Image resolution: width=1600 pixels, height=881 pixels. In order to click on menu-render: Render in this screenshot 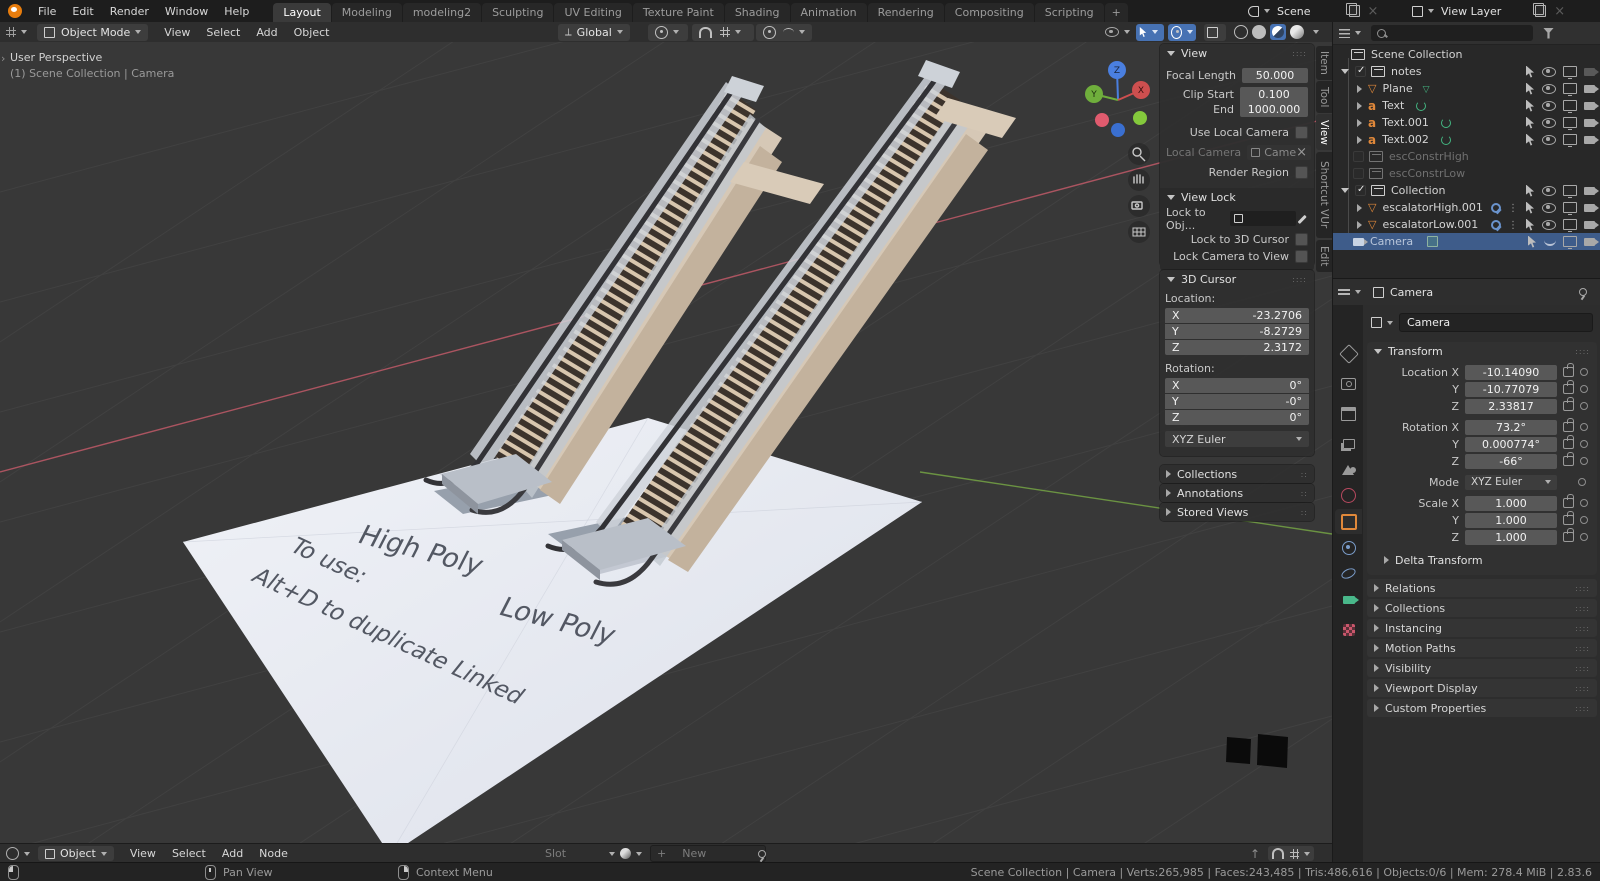, I will do `click(129, 11)`.